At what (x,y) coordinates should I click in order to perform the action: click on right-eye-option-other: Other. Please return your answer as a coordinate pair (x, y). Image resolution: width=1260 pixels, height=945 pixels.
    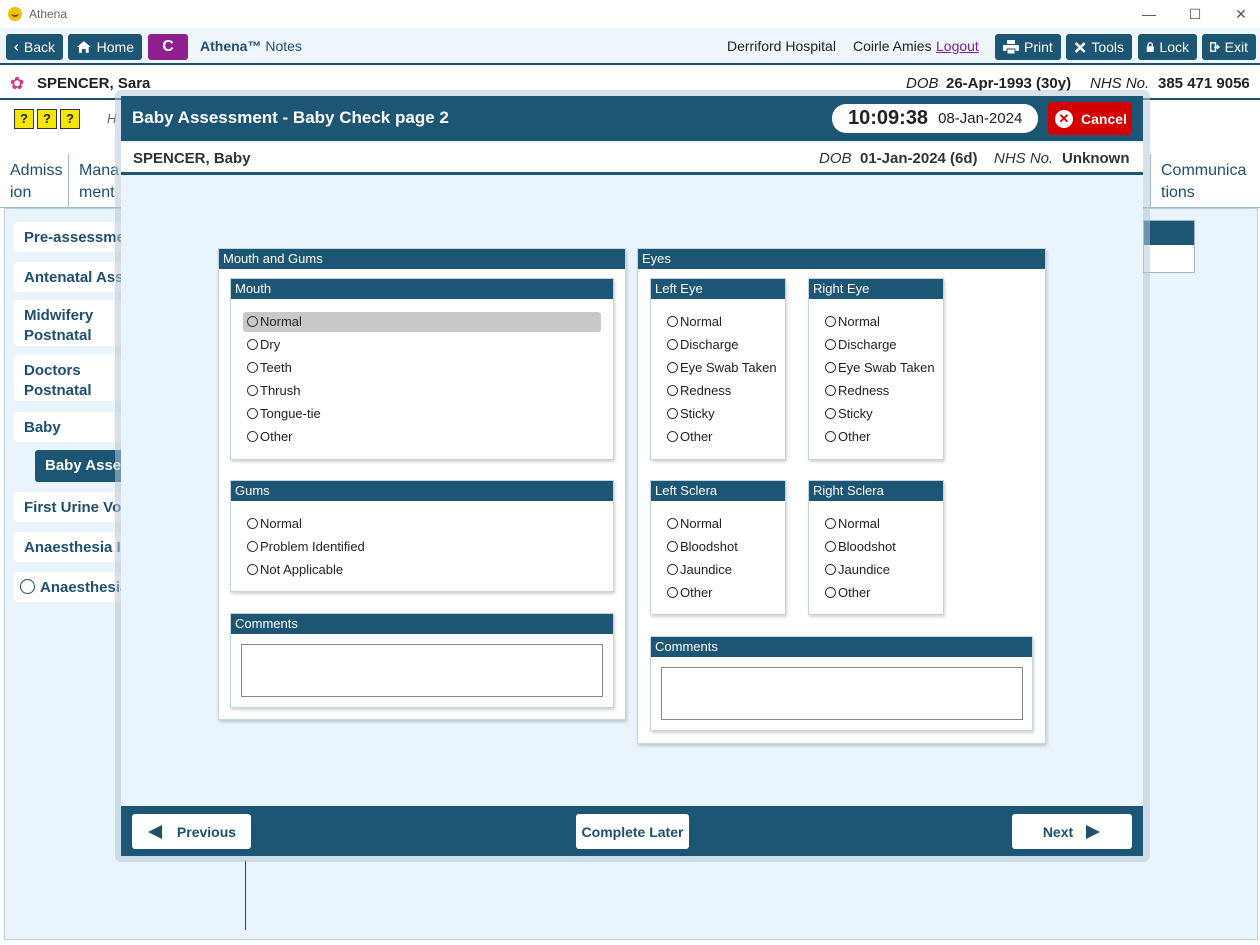
    Looking at the image, I should click on (881, 437).